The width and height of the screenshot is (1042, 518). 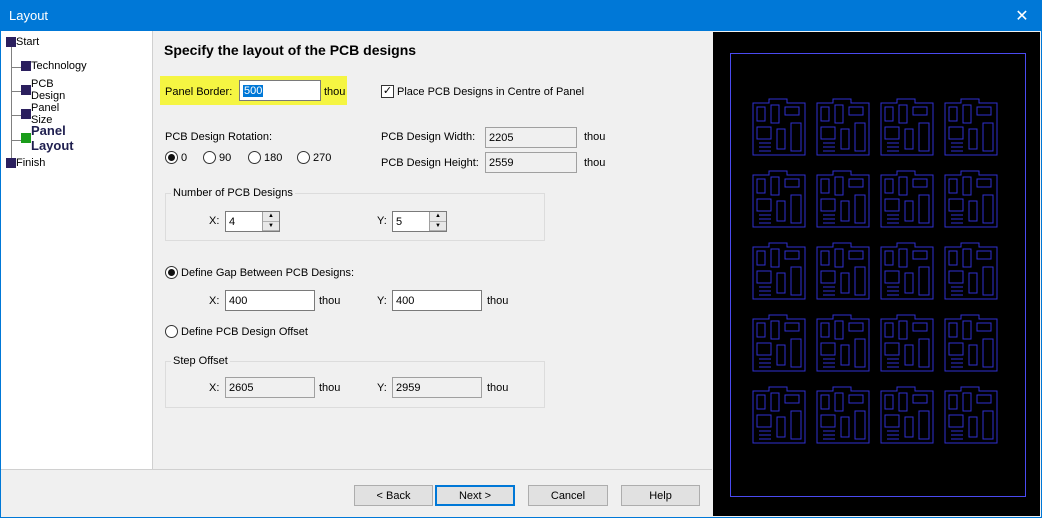 What do you see at coordinates (214, 388) in the screenshot?
I see `step-x-label: X:` at bounding box center [214, 388].